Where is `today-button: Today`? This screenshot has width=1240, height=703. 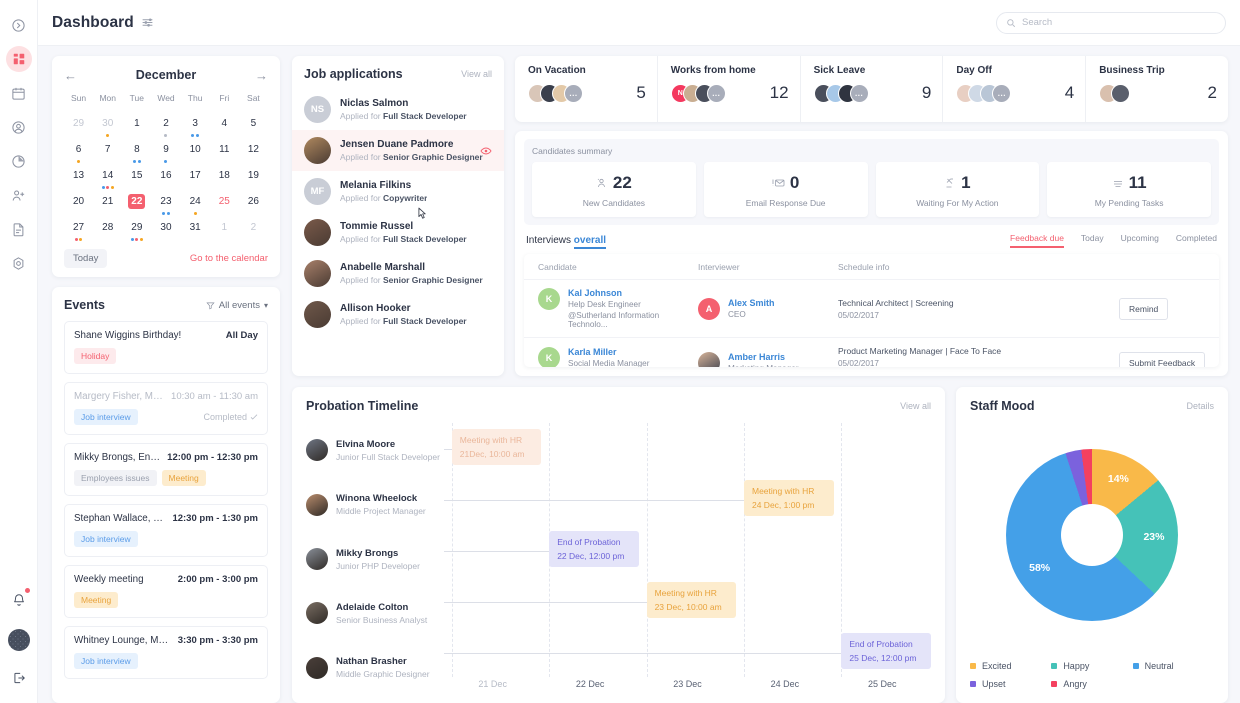
today-button: Today is located at coordinates (86, 258).